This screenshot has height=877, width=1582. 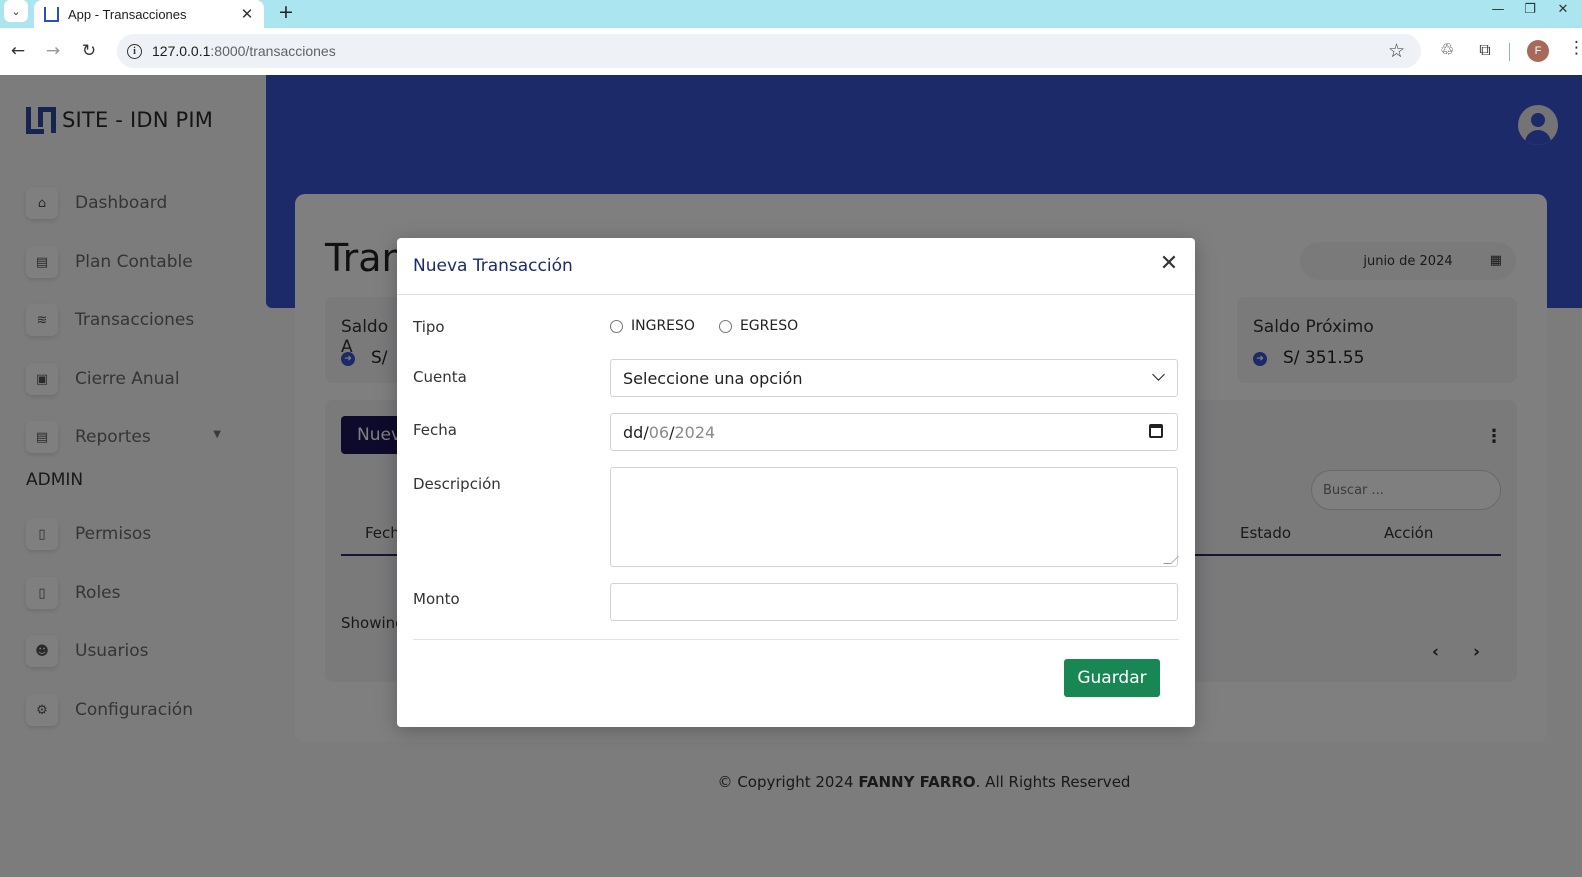 I want to click on modal-title: Nueva Transacción, so click(x=493, y=266).